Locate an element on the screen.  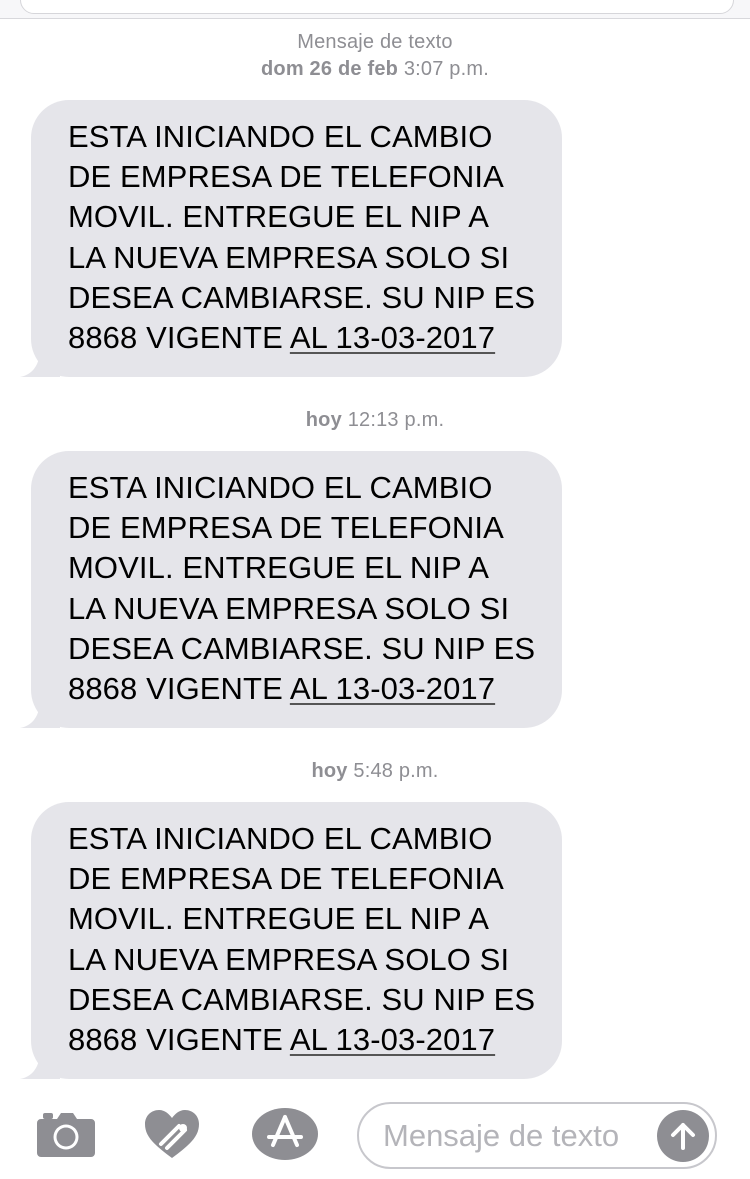
app-store-icon is located at coordinates (285, 1134).